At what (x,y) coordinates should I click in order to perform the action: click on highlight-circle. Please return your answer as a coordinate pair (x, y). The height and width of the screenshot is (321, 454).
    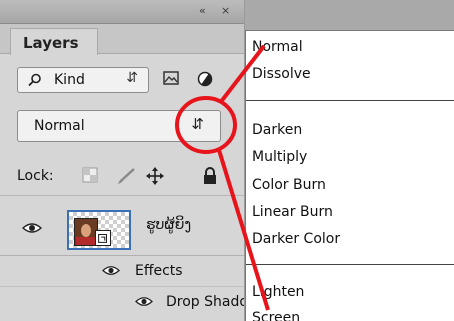
    Looking at the image, I should click on (206, 125).